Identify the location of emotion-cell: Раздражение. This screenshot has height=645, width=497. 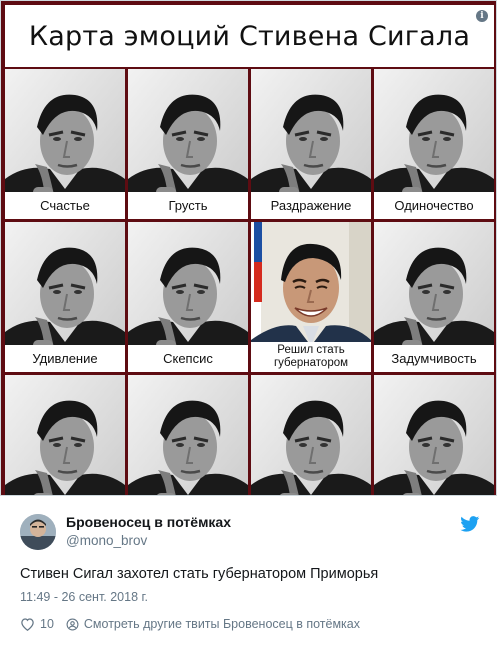
(311, 144).